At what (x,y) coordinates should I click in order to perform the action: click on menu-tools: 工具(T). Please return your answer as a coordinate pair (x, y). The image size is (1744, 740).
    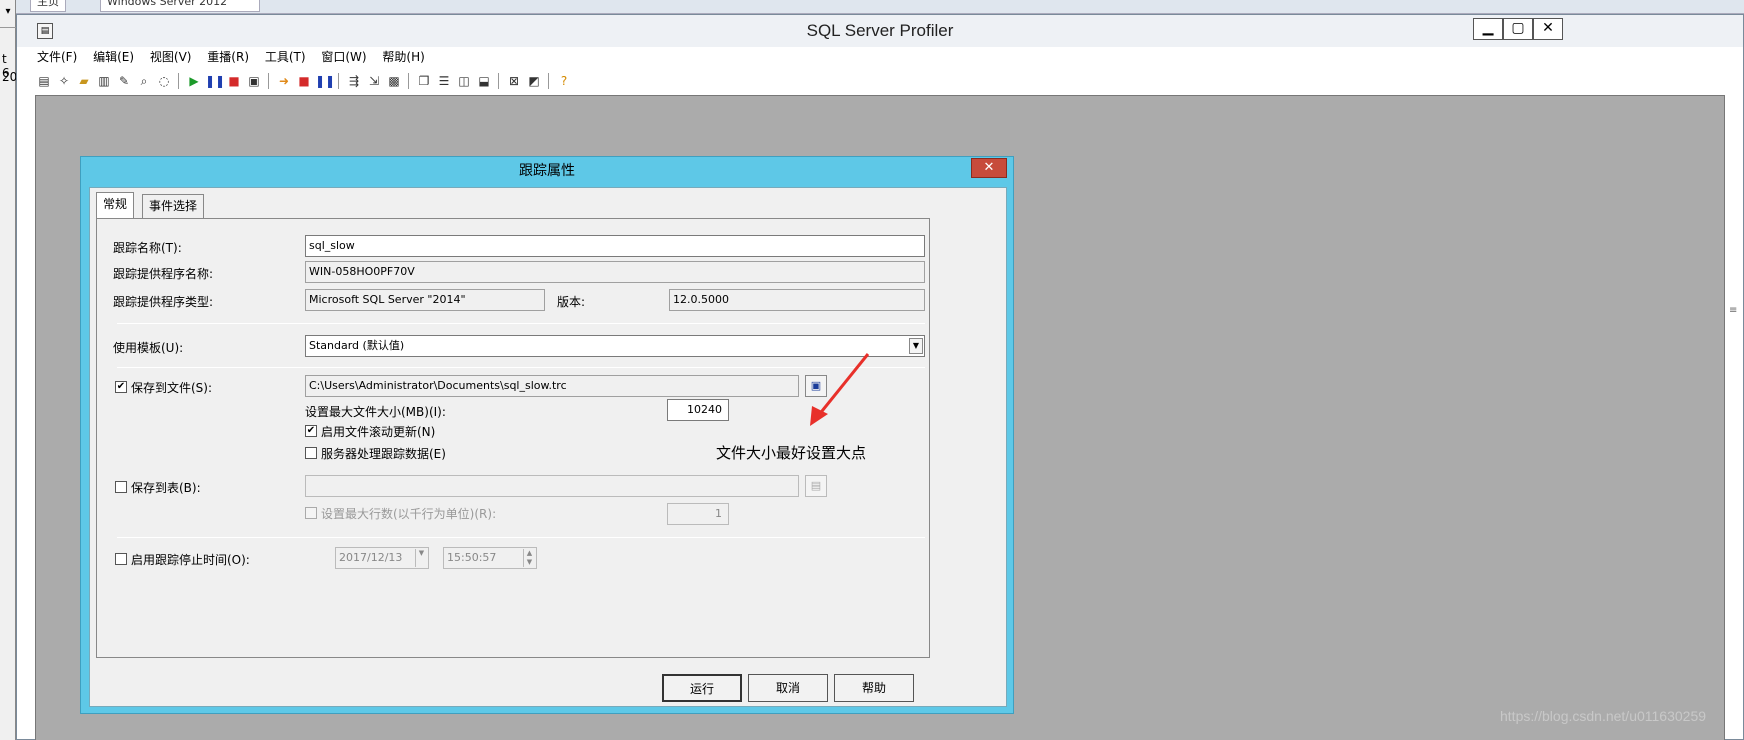
    Looking at the image, I should click on (285, 57).